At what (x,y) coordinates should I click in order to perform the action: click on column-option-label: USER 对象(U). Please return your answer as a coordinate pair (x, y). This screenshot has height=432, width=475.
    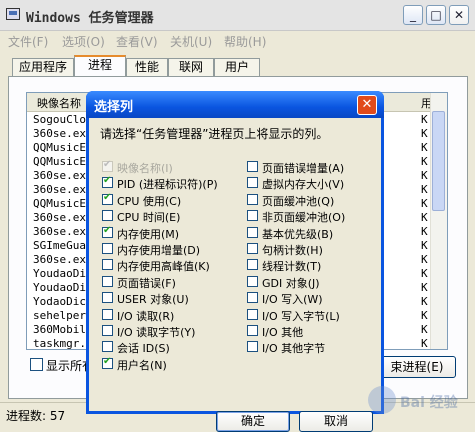
    Looking at the image, I should click on (153, 300).